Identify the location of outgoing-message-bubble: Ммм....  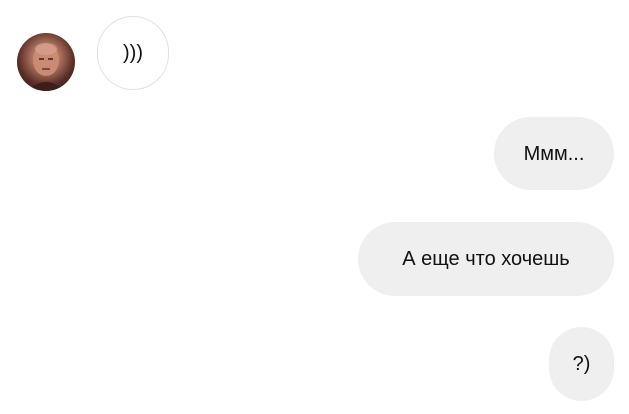
(554, 153).